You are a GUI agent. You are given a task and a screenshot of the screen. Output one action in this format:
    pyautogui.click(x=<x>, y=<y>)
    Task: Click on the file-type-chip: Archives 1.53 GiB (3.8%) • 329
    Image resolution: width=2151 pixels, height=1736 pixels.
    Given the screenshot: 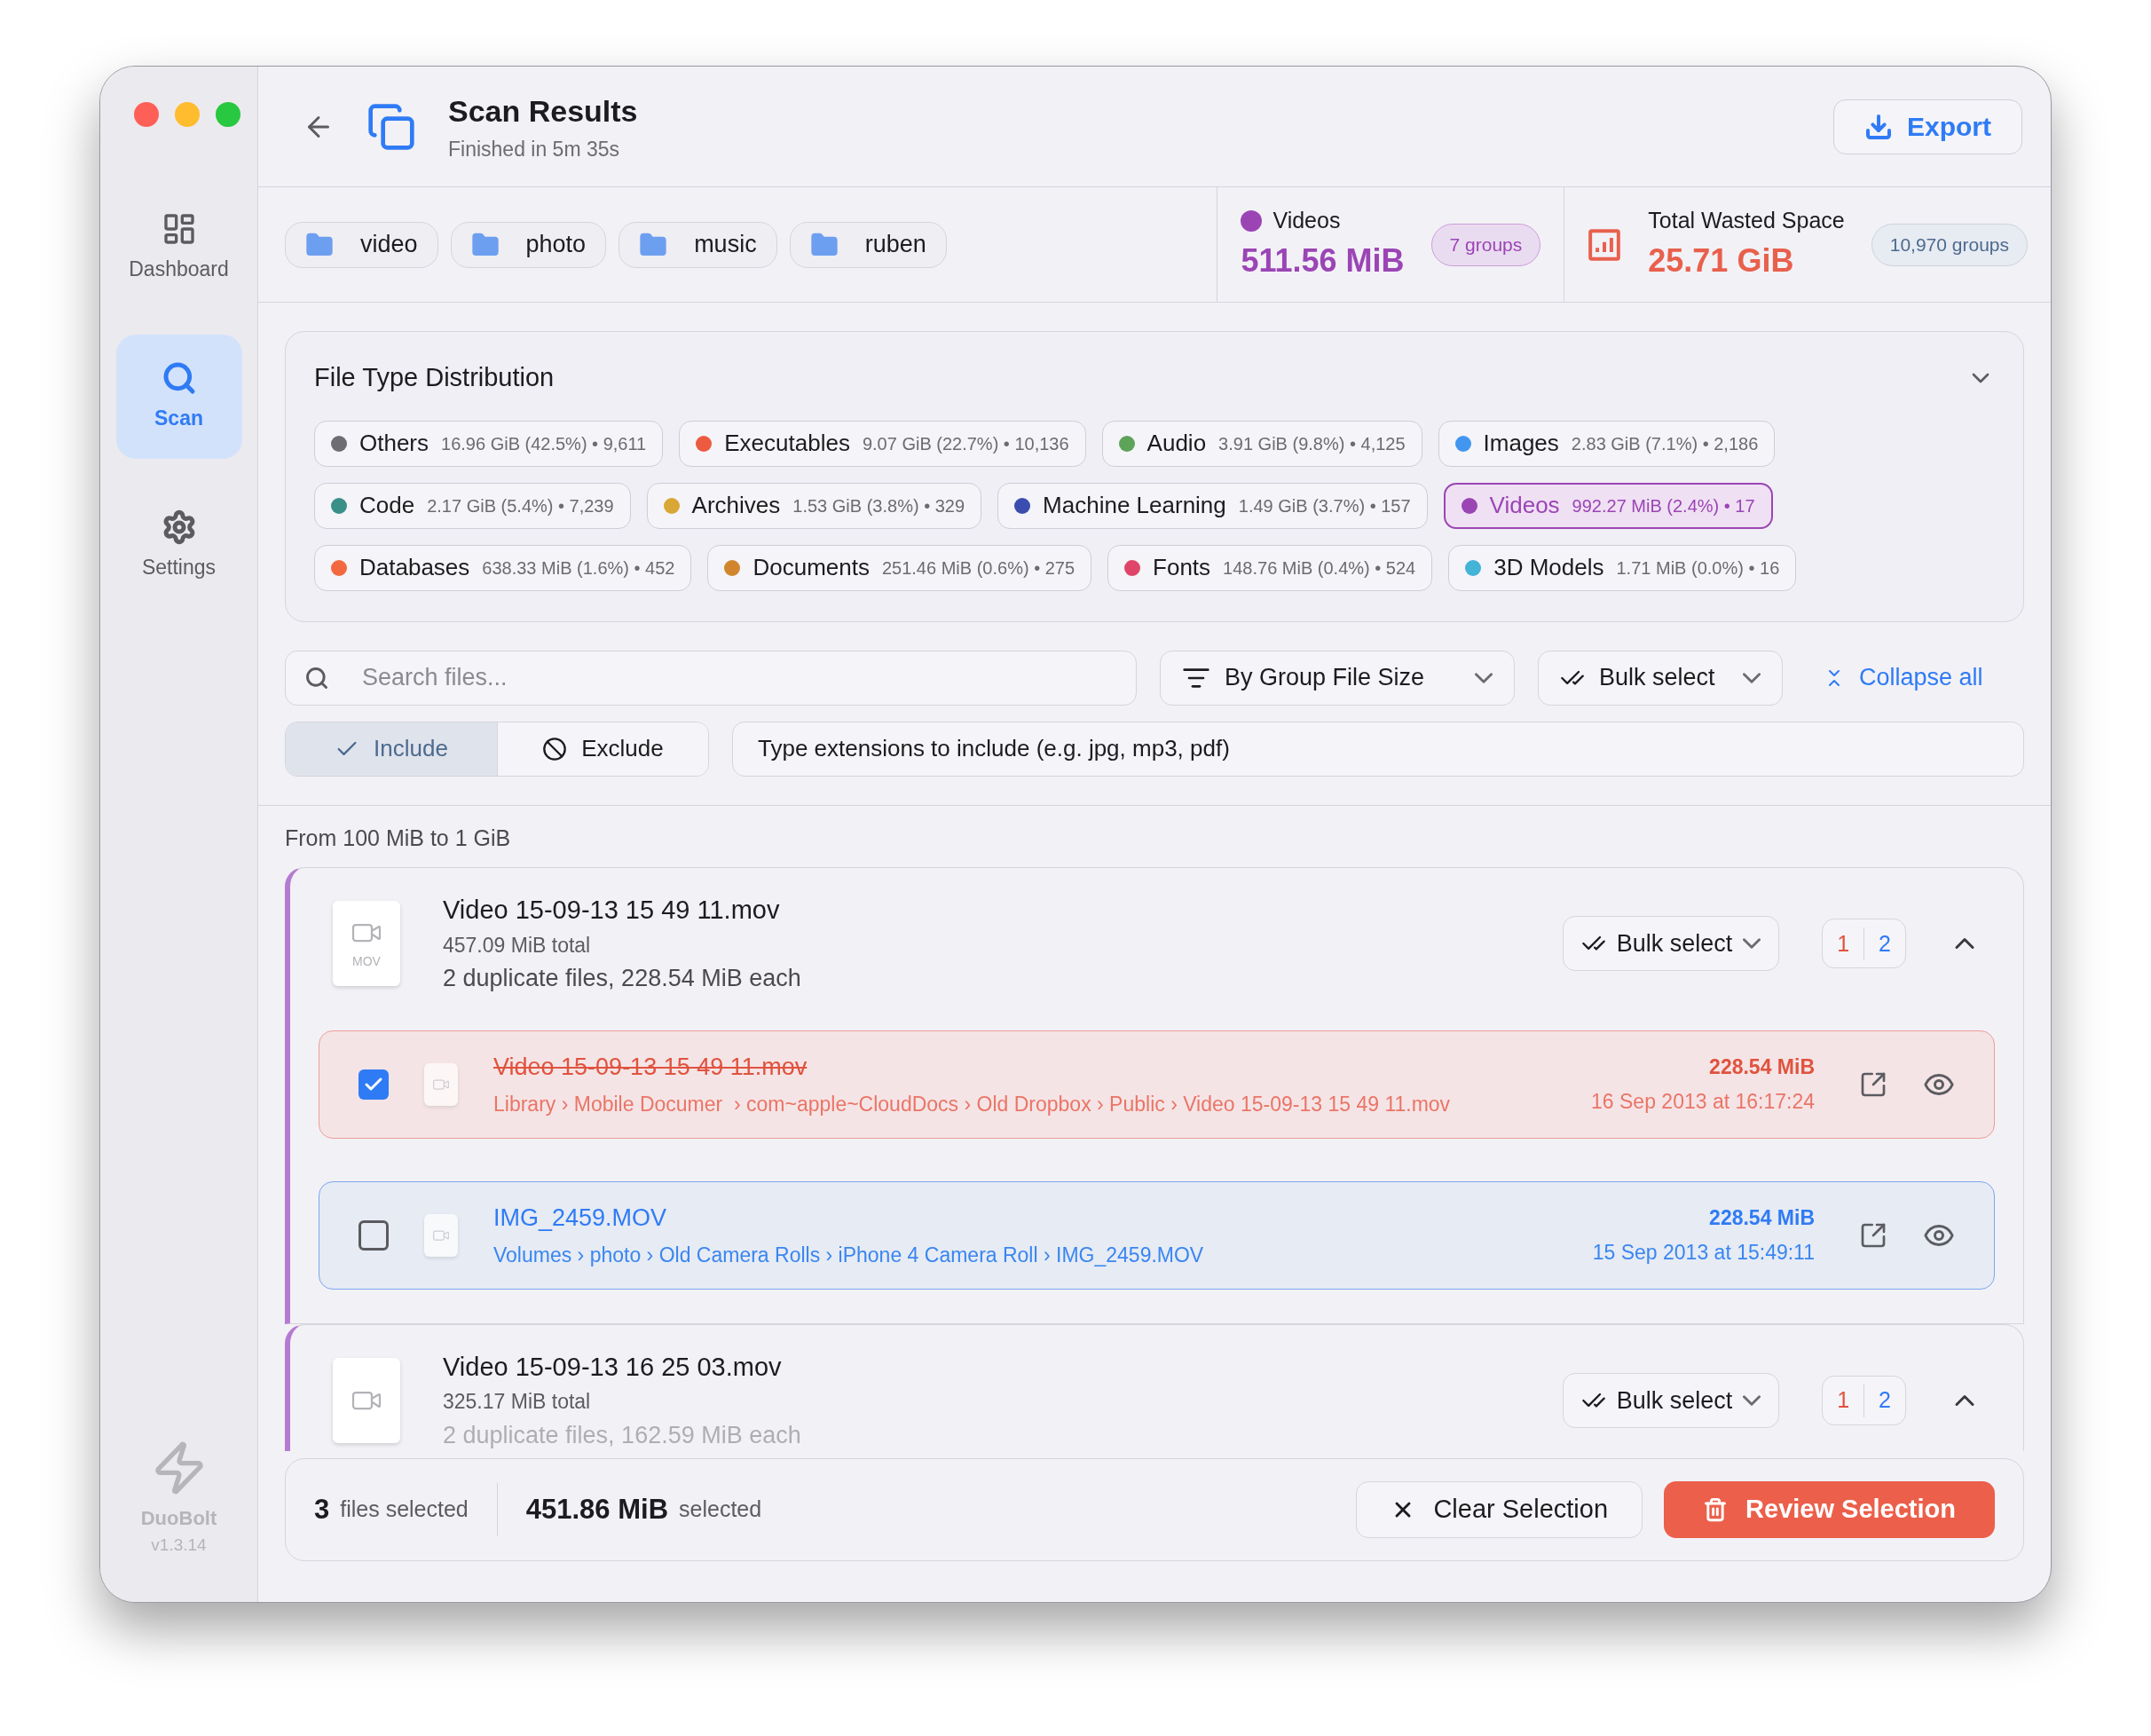 What is the action you would take?
    pyautogui.click(x=814, y=505)
    